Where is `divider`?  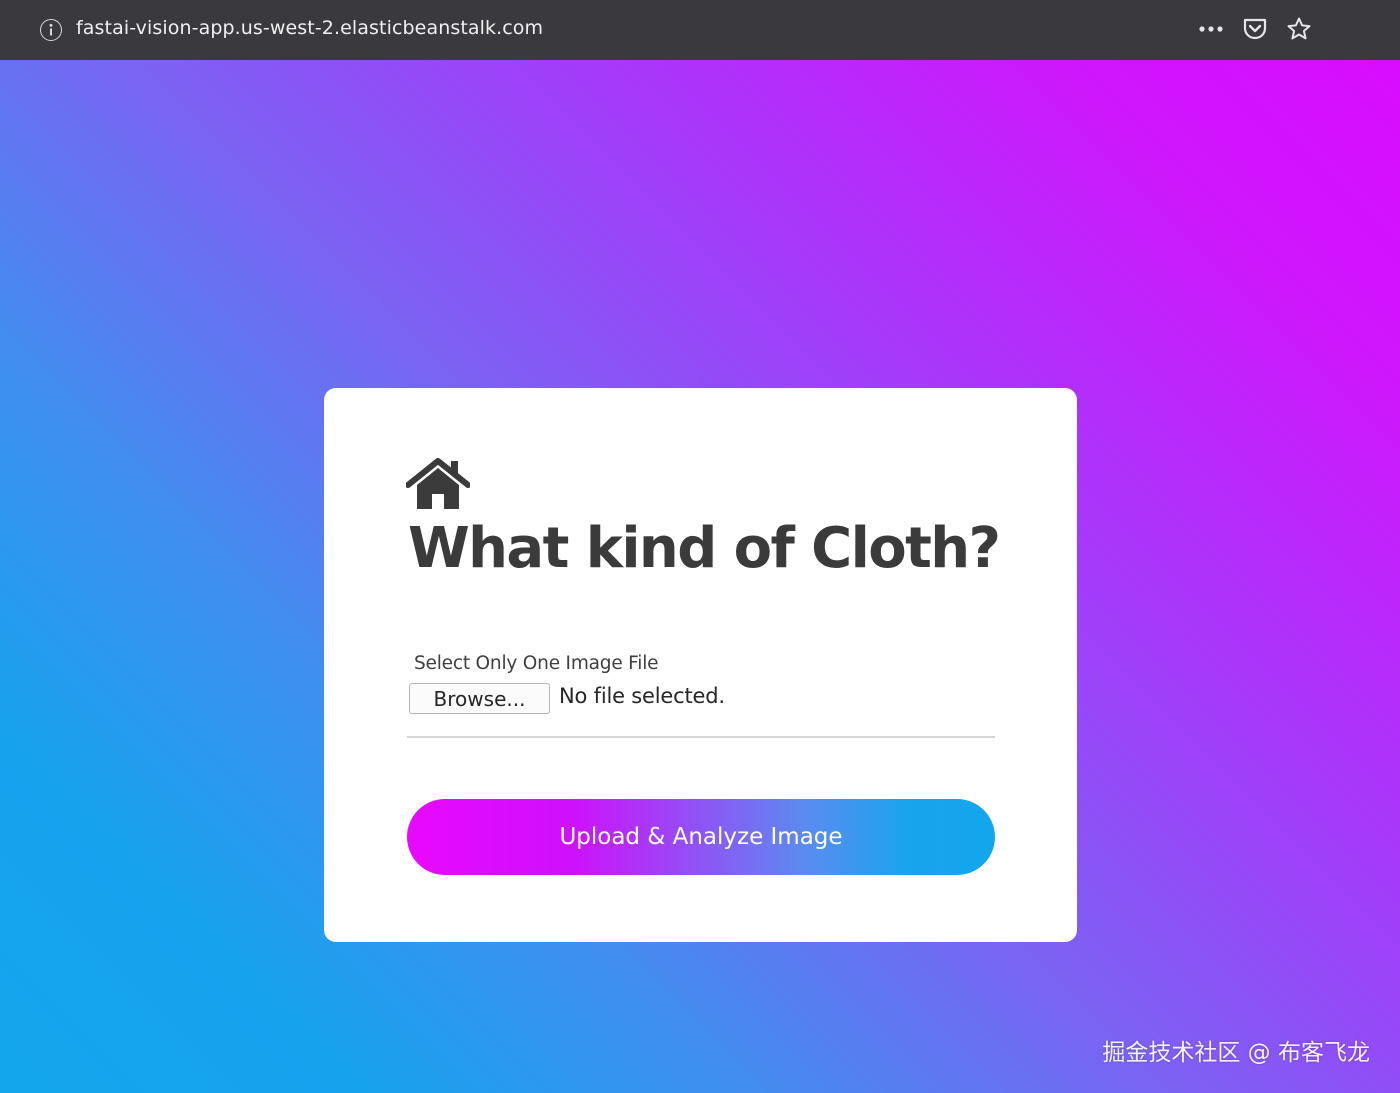 divider is located at coordinates (701, 737).